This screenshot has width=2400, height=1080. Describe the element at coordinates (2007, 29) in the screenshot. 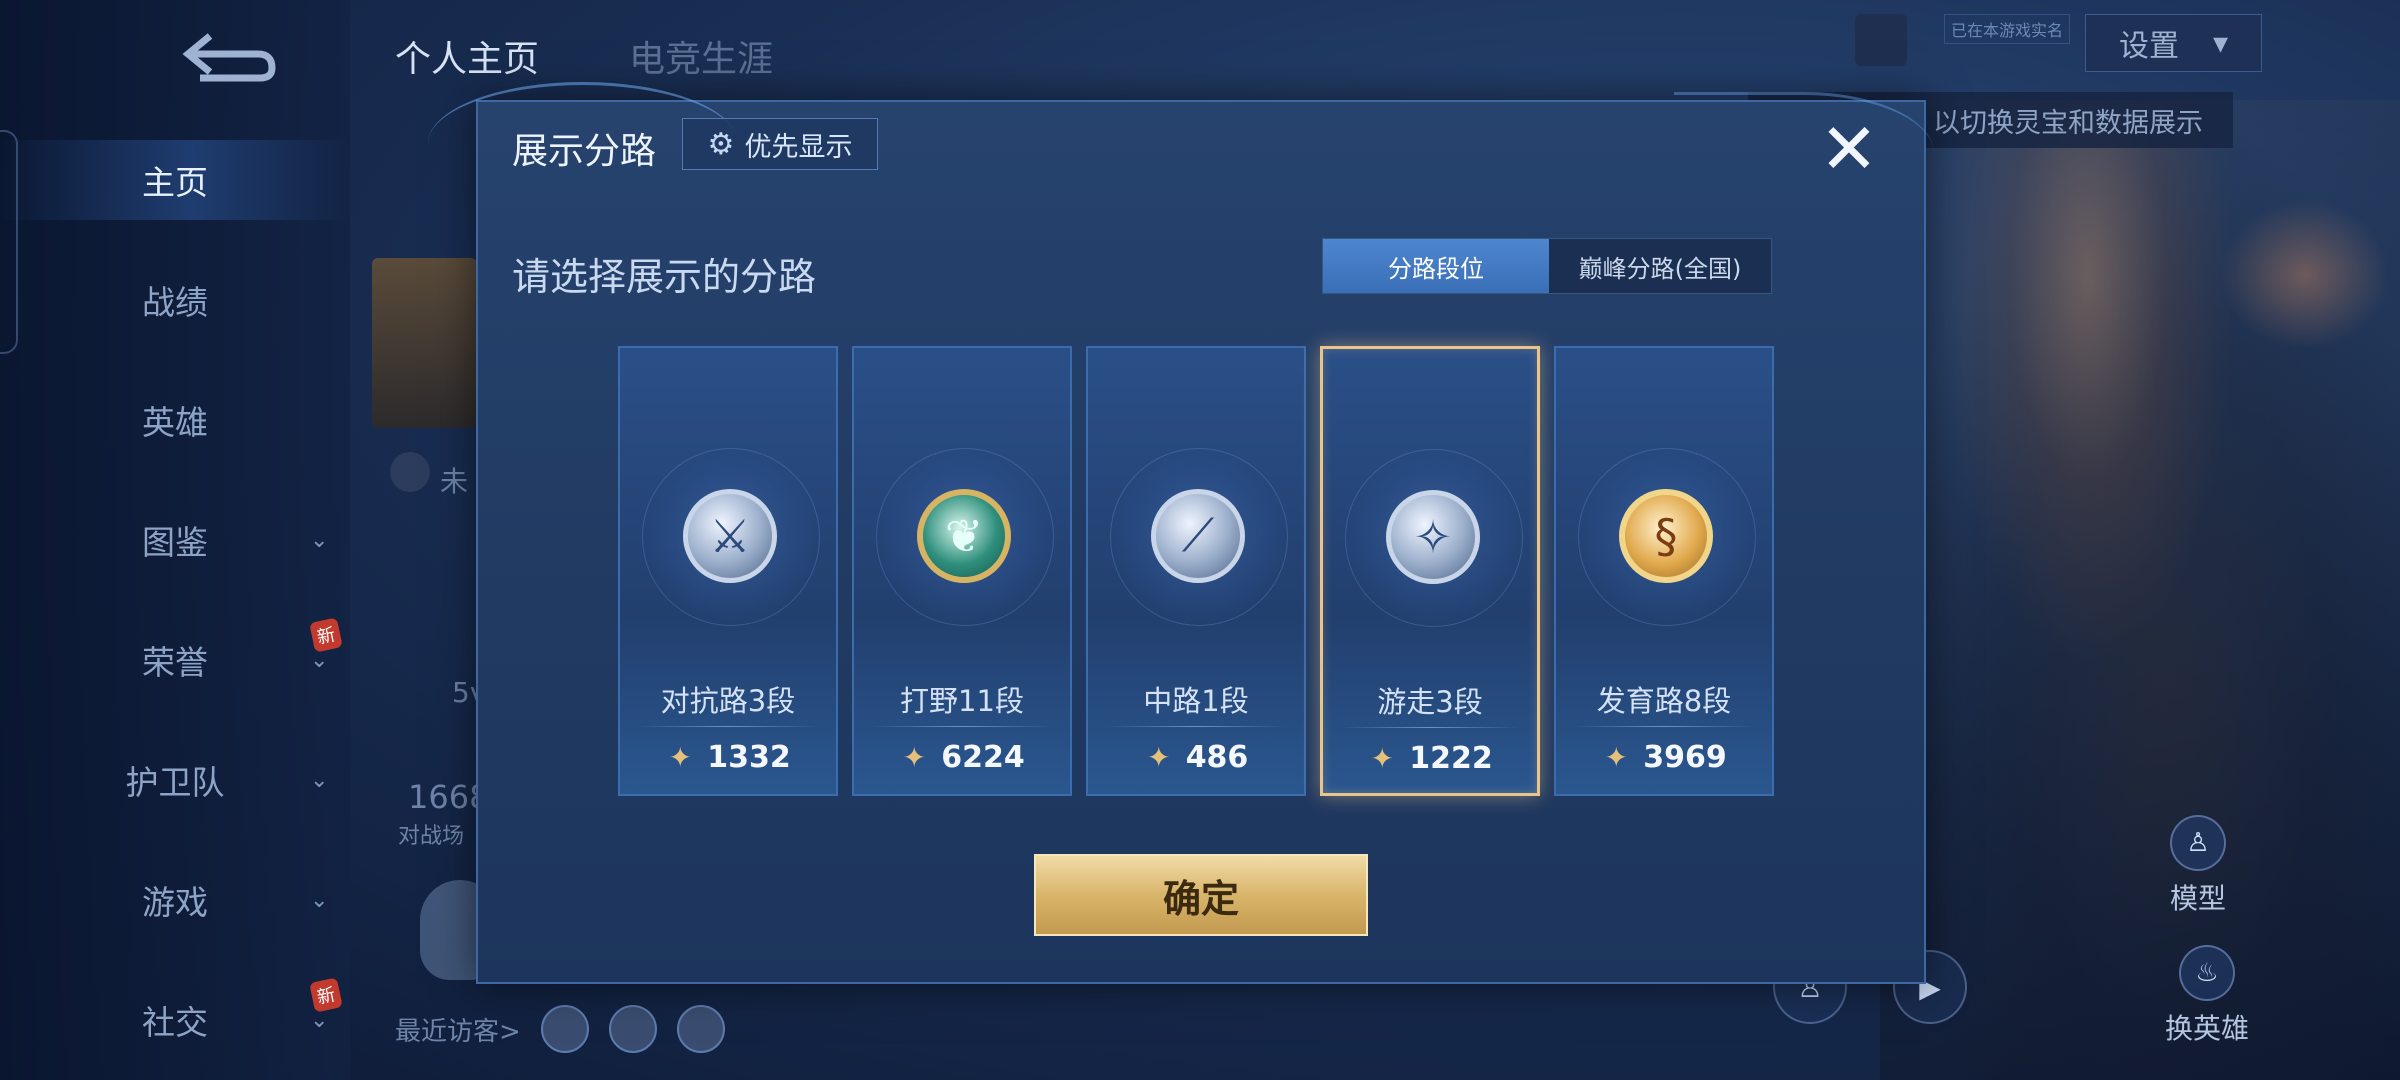

I see `verify-tag: 已在本游戏实名` at that location.